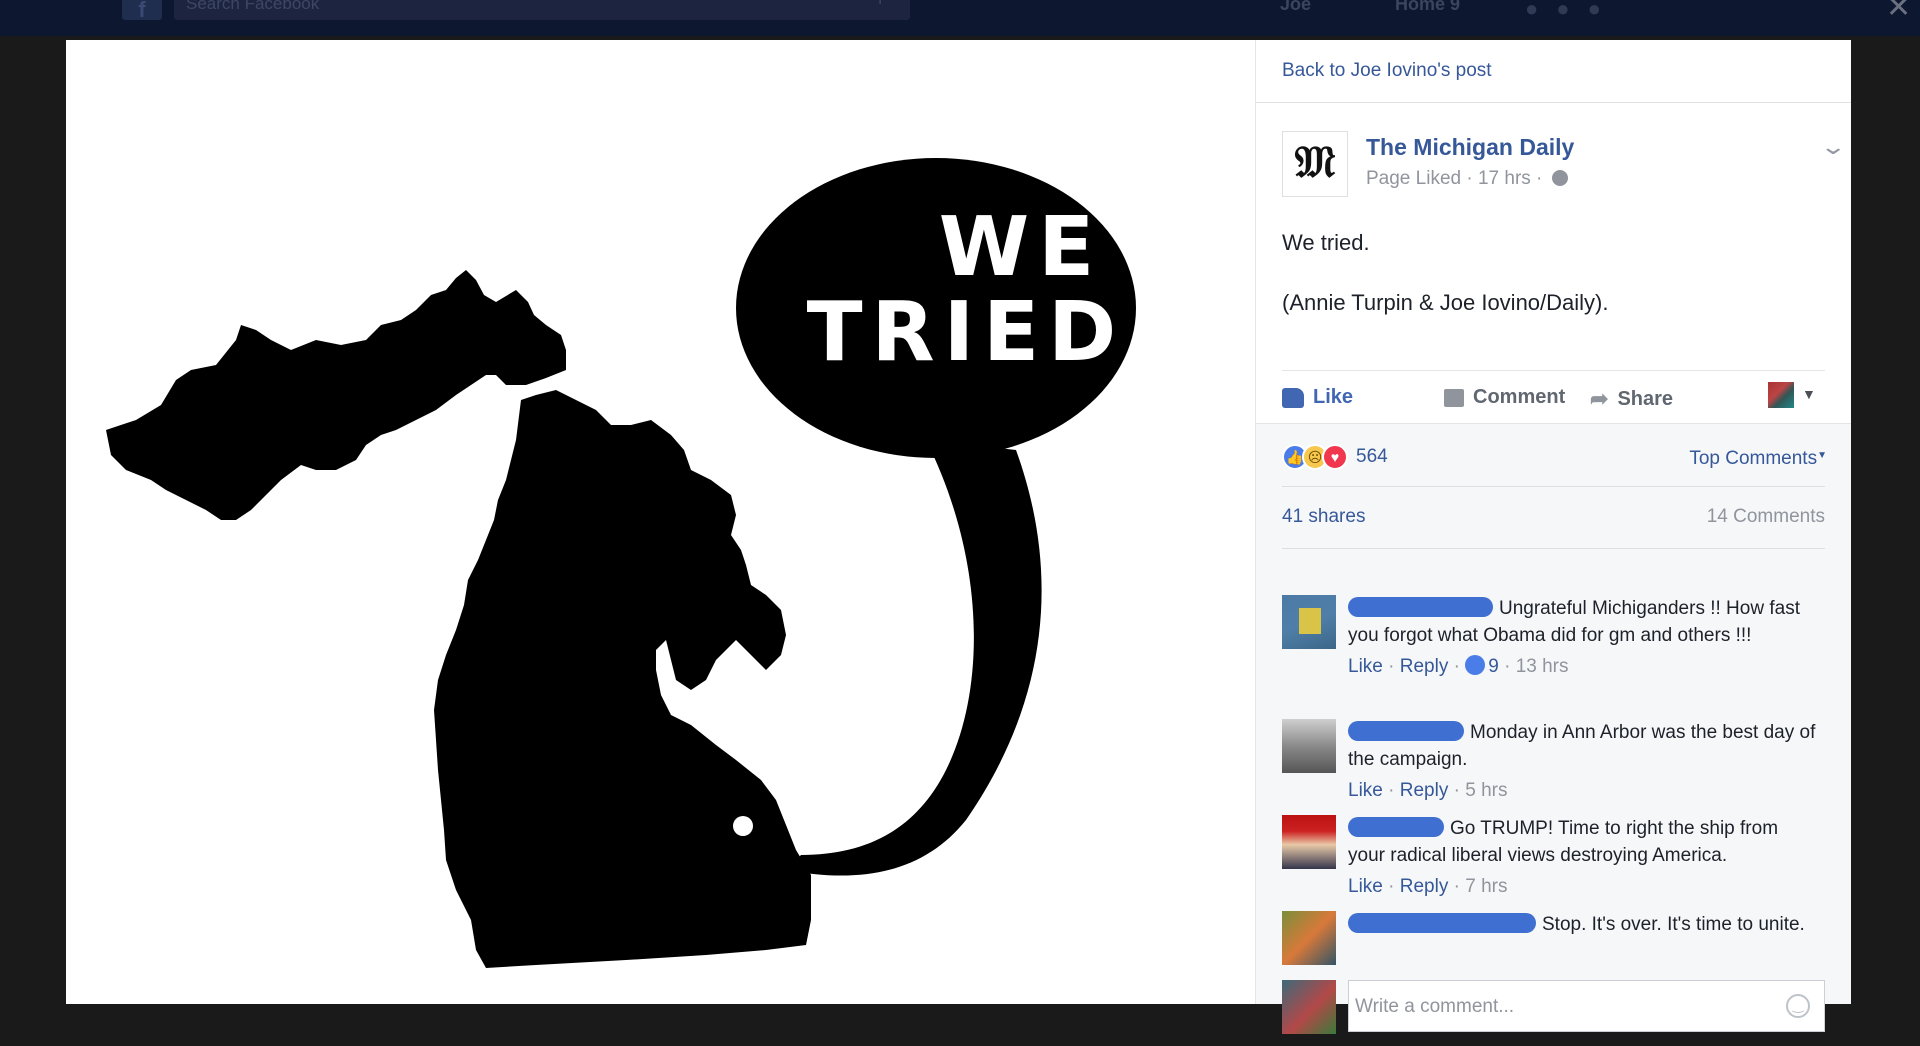 The height and width of the screenshot is (1046, 1920). I want to click on comment-sort-dropdown: Top Comments▼, so click(1758, 459).